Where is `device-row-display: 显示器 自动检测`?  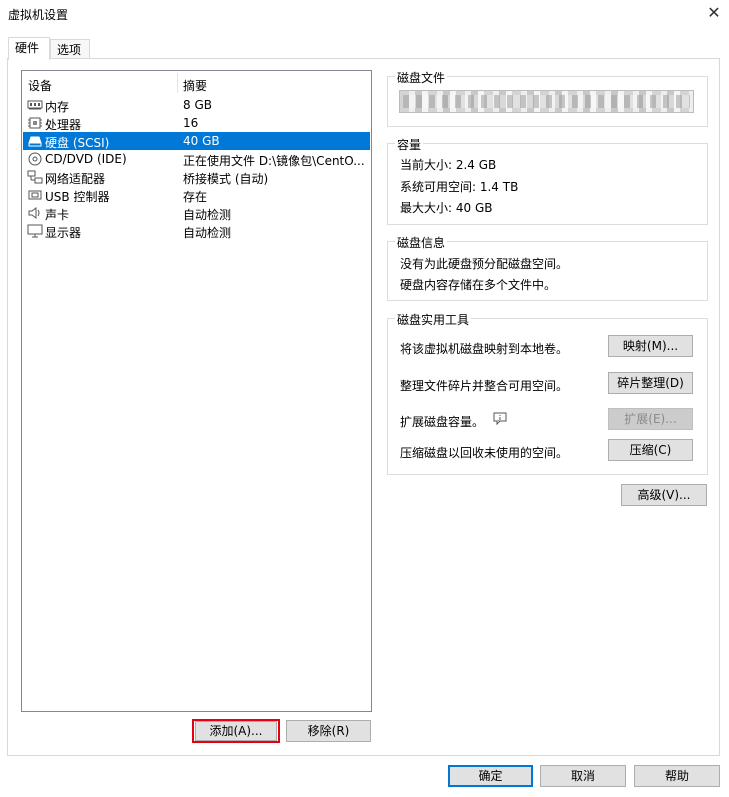
device-row-display: 显示器 自动检测 is located at coordinates (196, 231).